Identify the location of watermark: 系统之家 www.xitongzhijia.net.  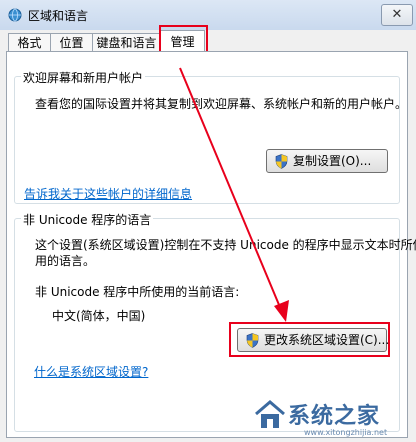
(334, 418).